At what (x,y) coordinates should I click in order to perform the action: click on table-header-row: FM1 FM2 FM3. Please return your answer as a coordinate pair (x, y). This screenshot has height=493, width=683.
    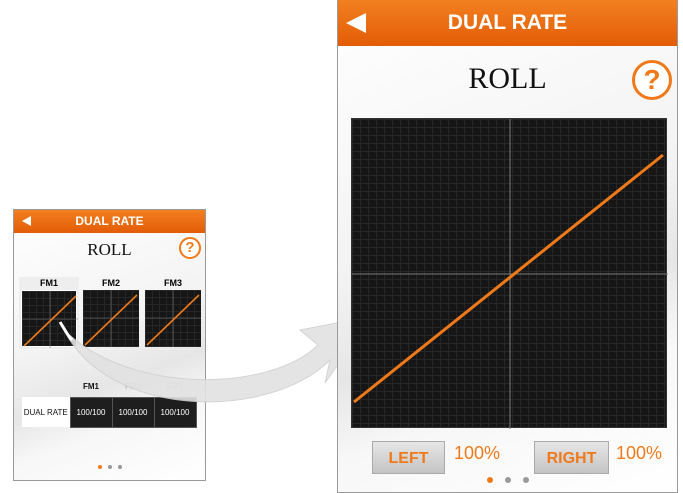
    Looking at the image, I should click on (109, 387).